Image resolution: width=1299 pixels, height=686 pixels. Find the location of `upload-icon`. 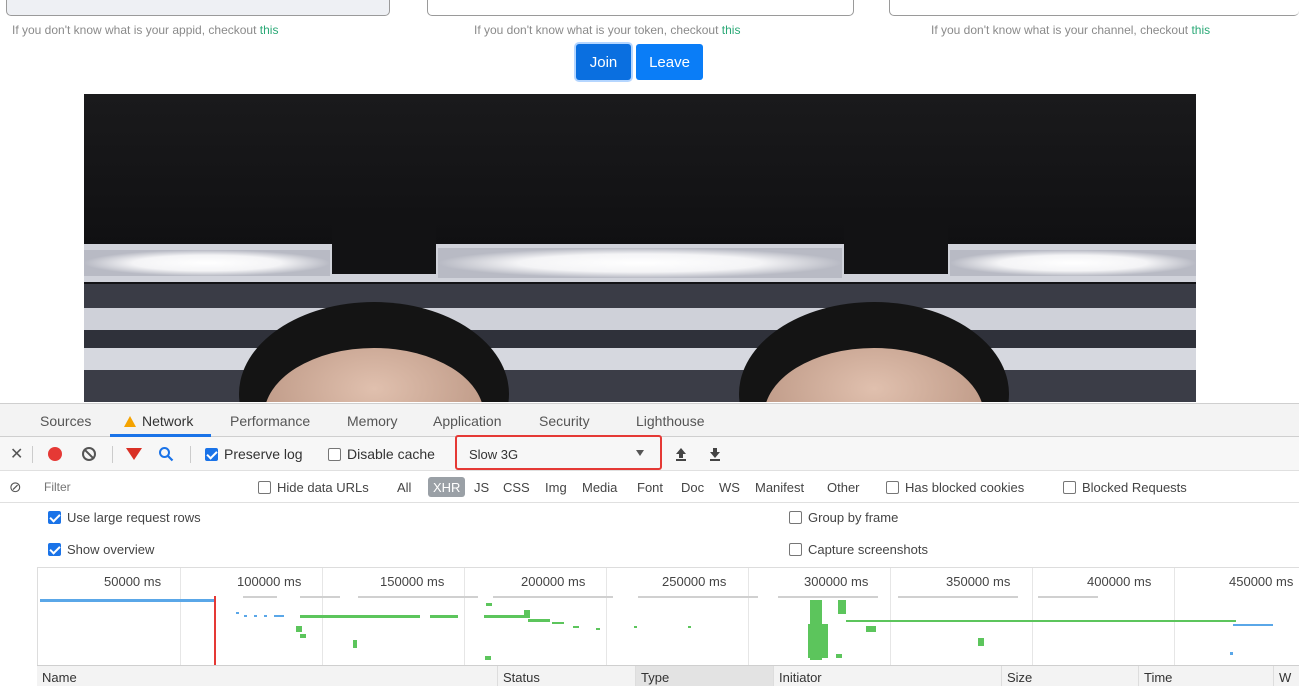

upload-icon is located at coordinates (681, 454).